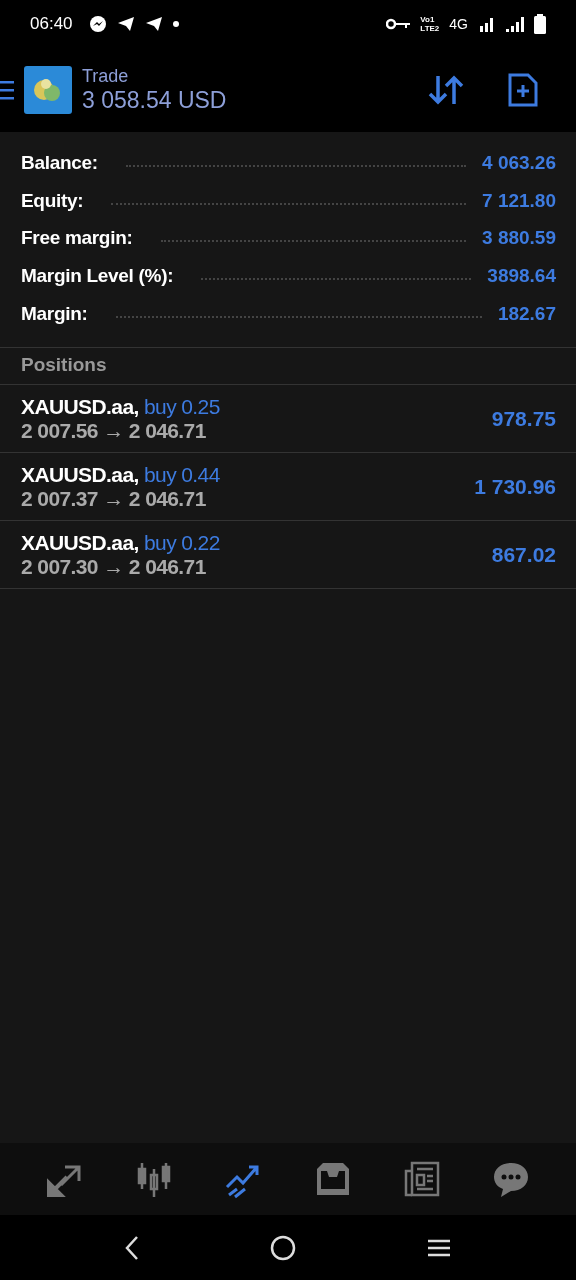  Describe the element at coordinates (430, 24) in the screenshot. I see `volte-indicator: Vo1 LTE2` at that location.